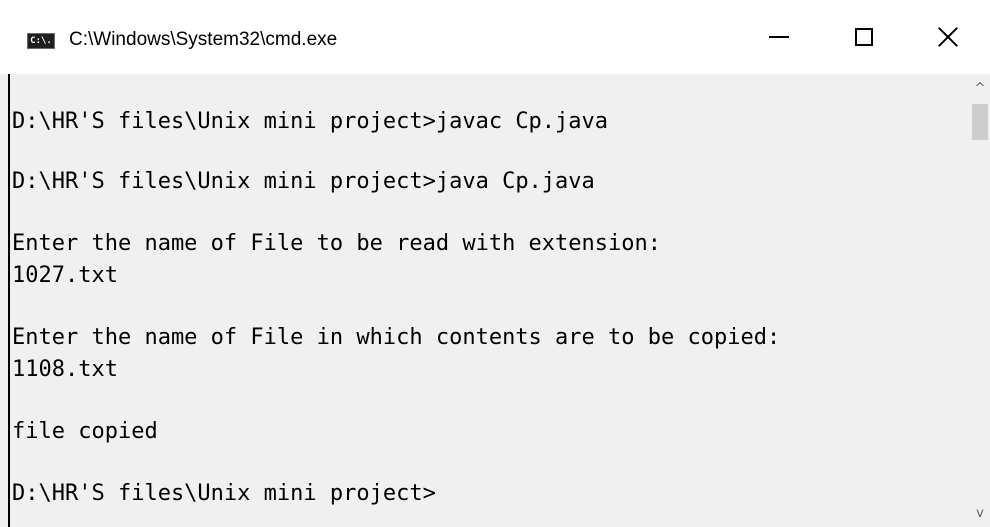 The height and width of the screenshot is (527, 990). I want to click on scroll-up-arrow-icon: ^, so click(980, 88).